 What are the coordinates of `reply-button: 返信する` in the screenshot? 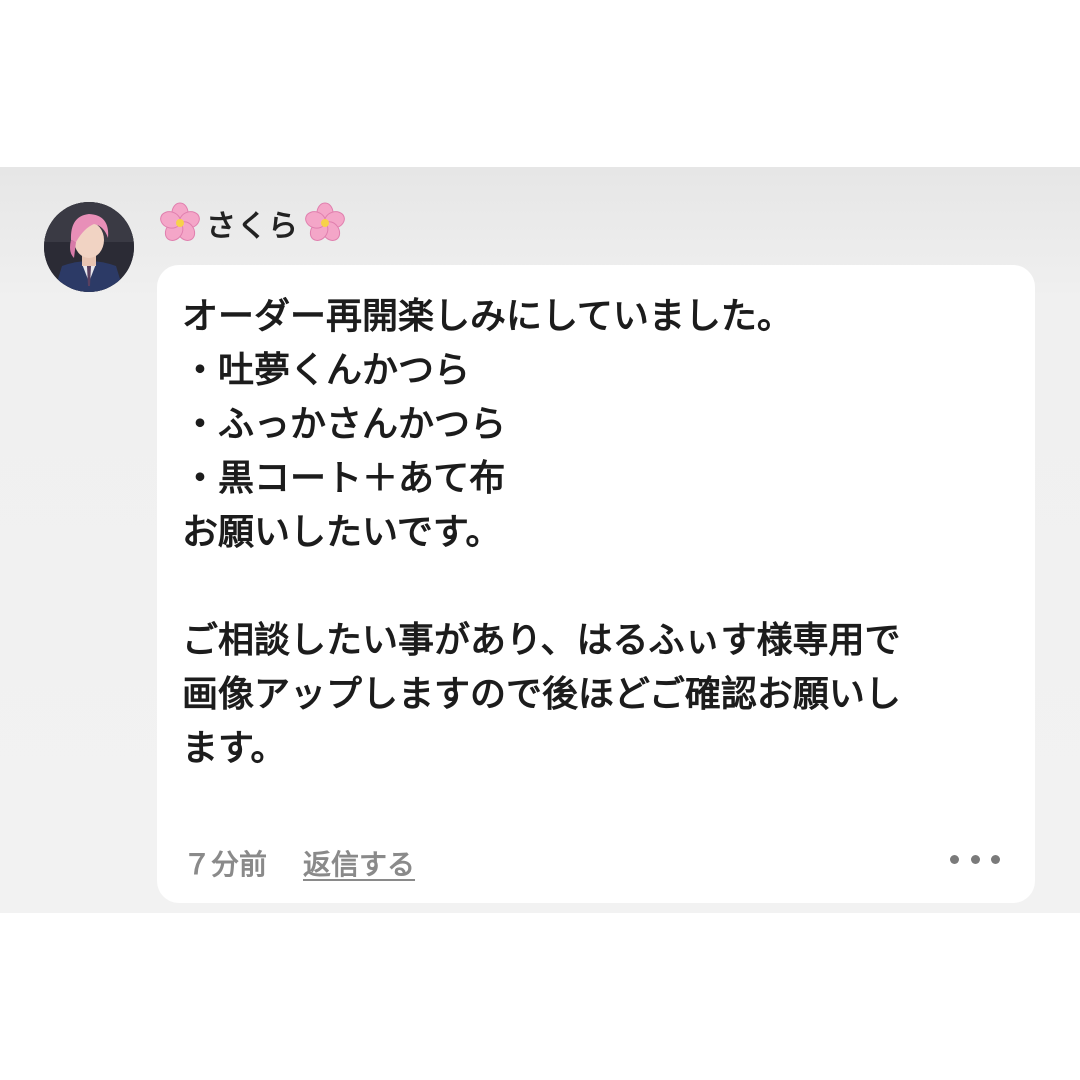 It's located at (359, 863).